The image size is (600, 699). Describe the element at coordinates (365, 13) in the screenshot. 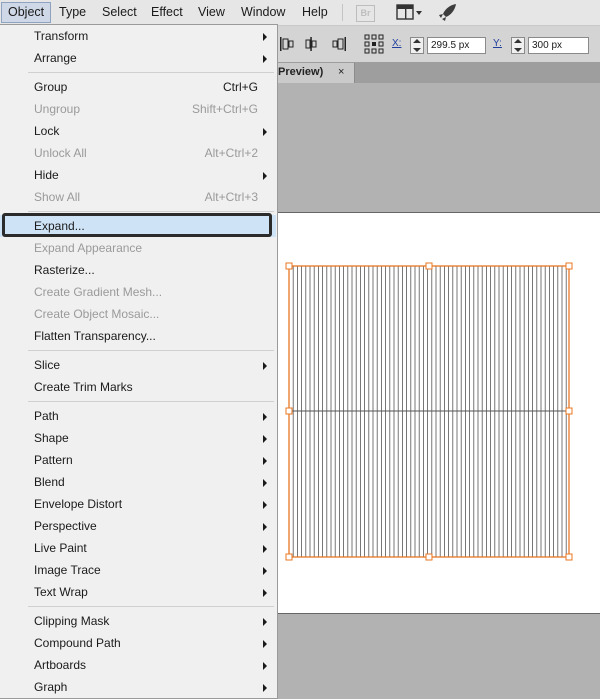

I see `bridge-icon: Br` at that location.